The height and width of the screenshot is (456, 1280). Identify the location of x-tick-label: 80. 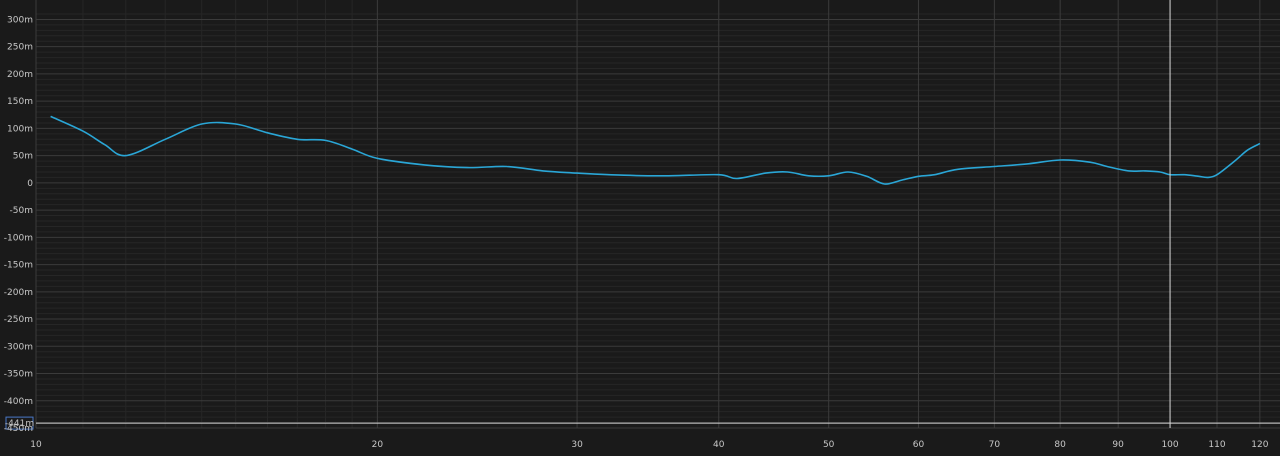
(1060, 445).